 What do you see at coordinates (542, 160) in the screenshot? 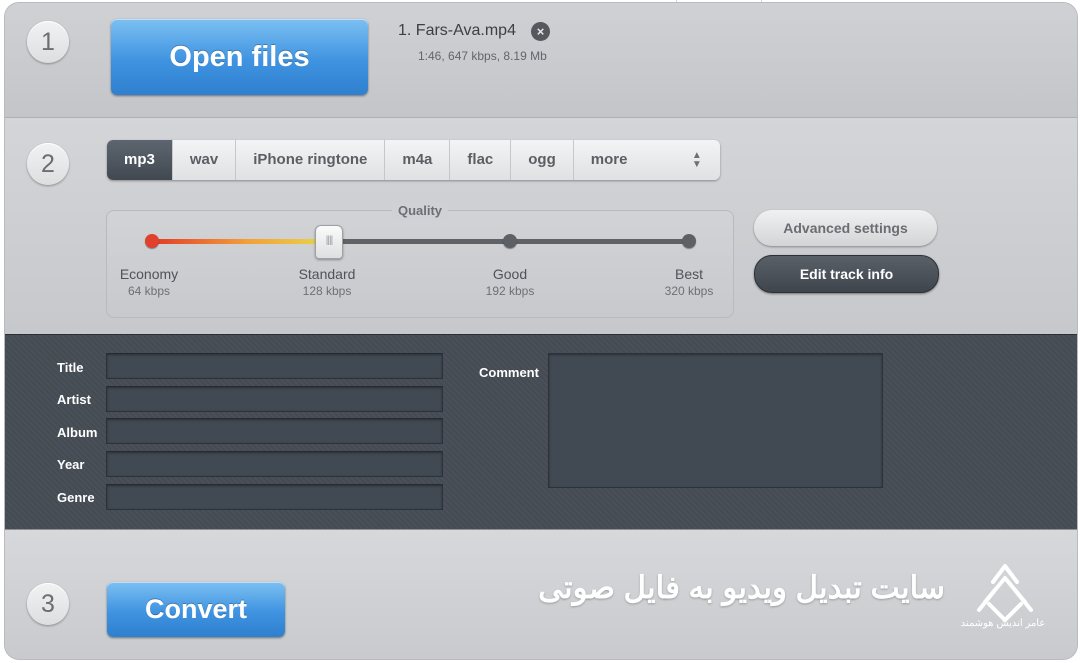
I see `format-tab-ogg: ogg` at bounding box center [542, 160].